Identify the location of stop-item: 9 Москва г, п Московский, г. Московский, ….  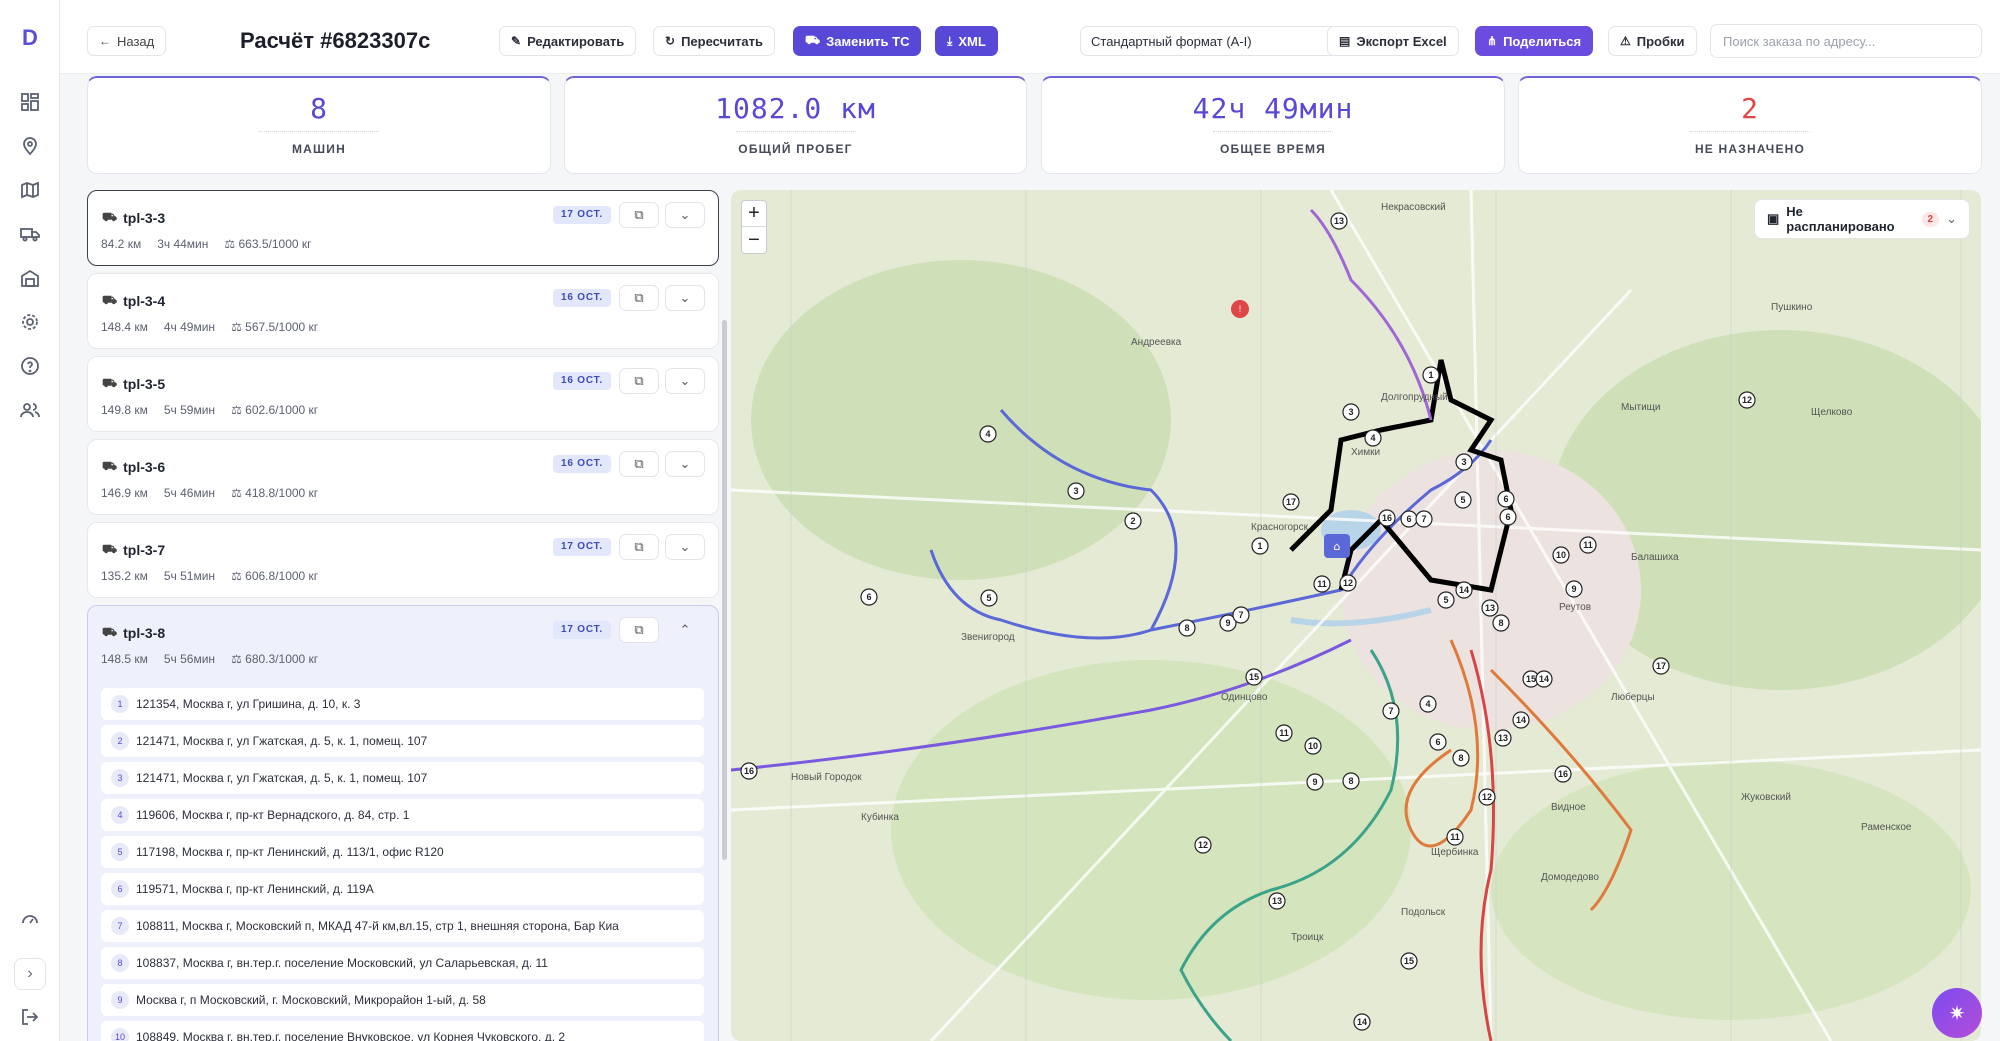
(402, 1000).